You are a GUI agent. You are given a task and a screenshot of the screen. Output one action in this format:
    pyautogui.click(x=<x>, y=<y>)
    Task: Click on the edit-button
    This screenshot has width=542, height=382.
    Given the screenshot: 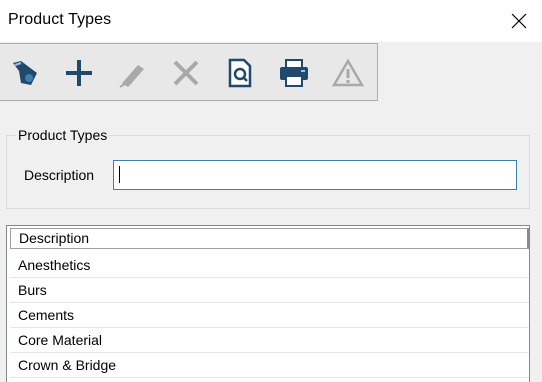 What is the action you would take?
    pyautogui.click(x=132, y=73)
    